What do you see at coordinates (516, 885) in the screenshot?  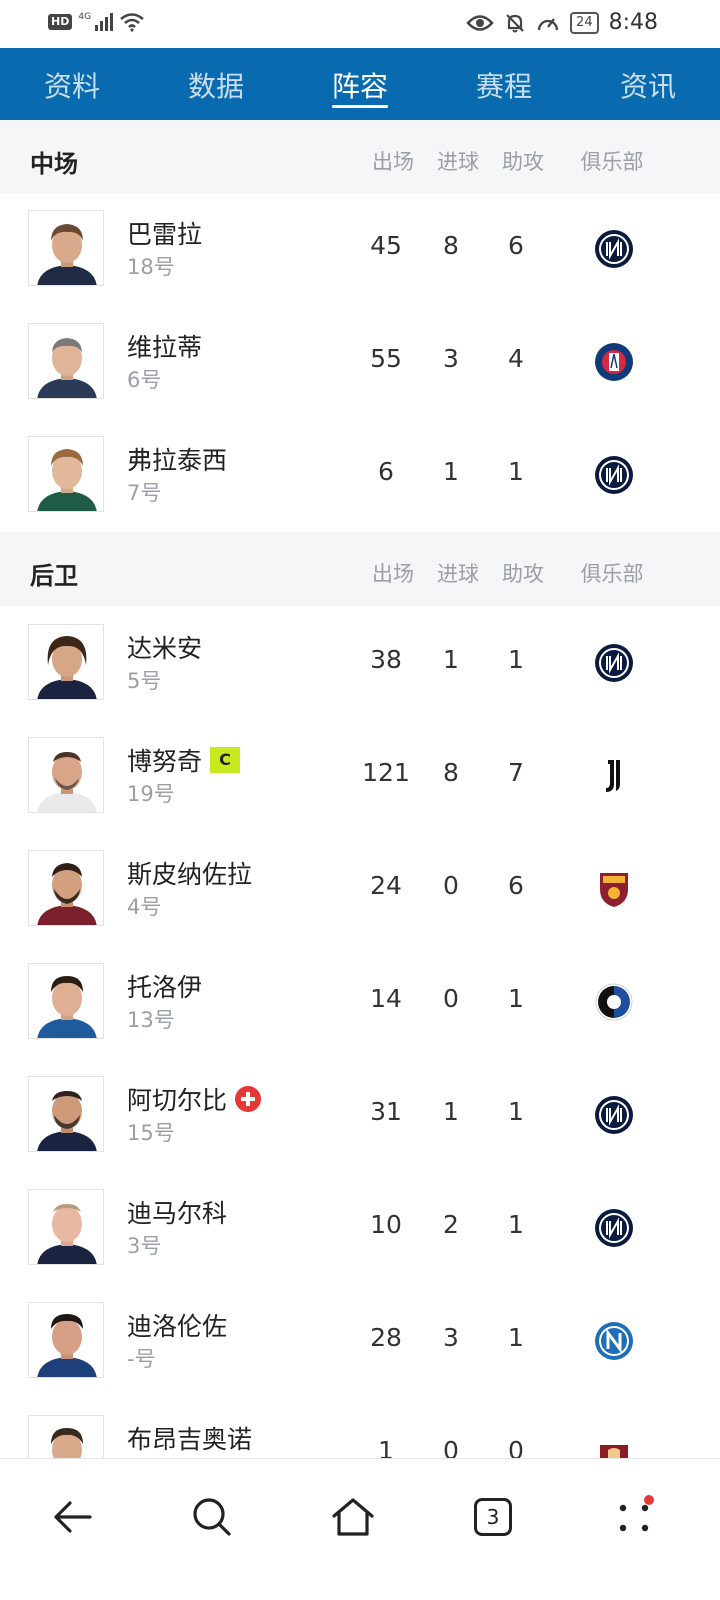 I see `stat-assists: 6` at bounding box center [516, 885].